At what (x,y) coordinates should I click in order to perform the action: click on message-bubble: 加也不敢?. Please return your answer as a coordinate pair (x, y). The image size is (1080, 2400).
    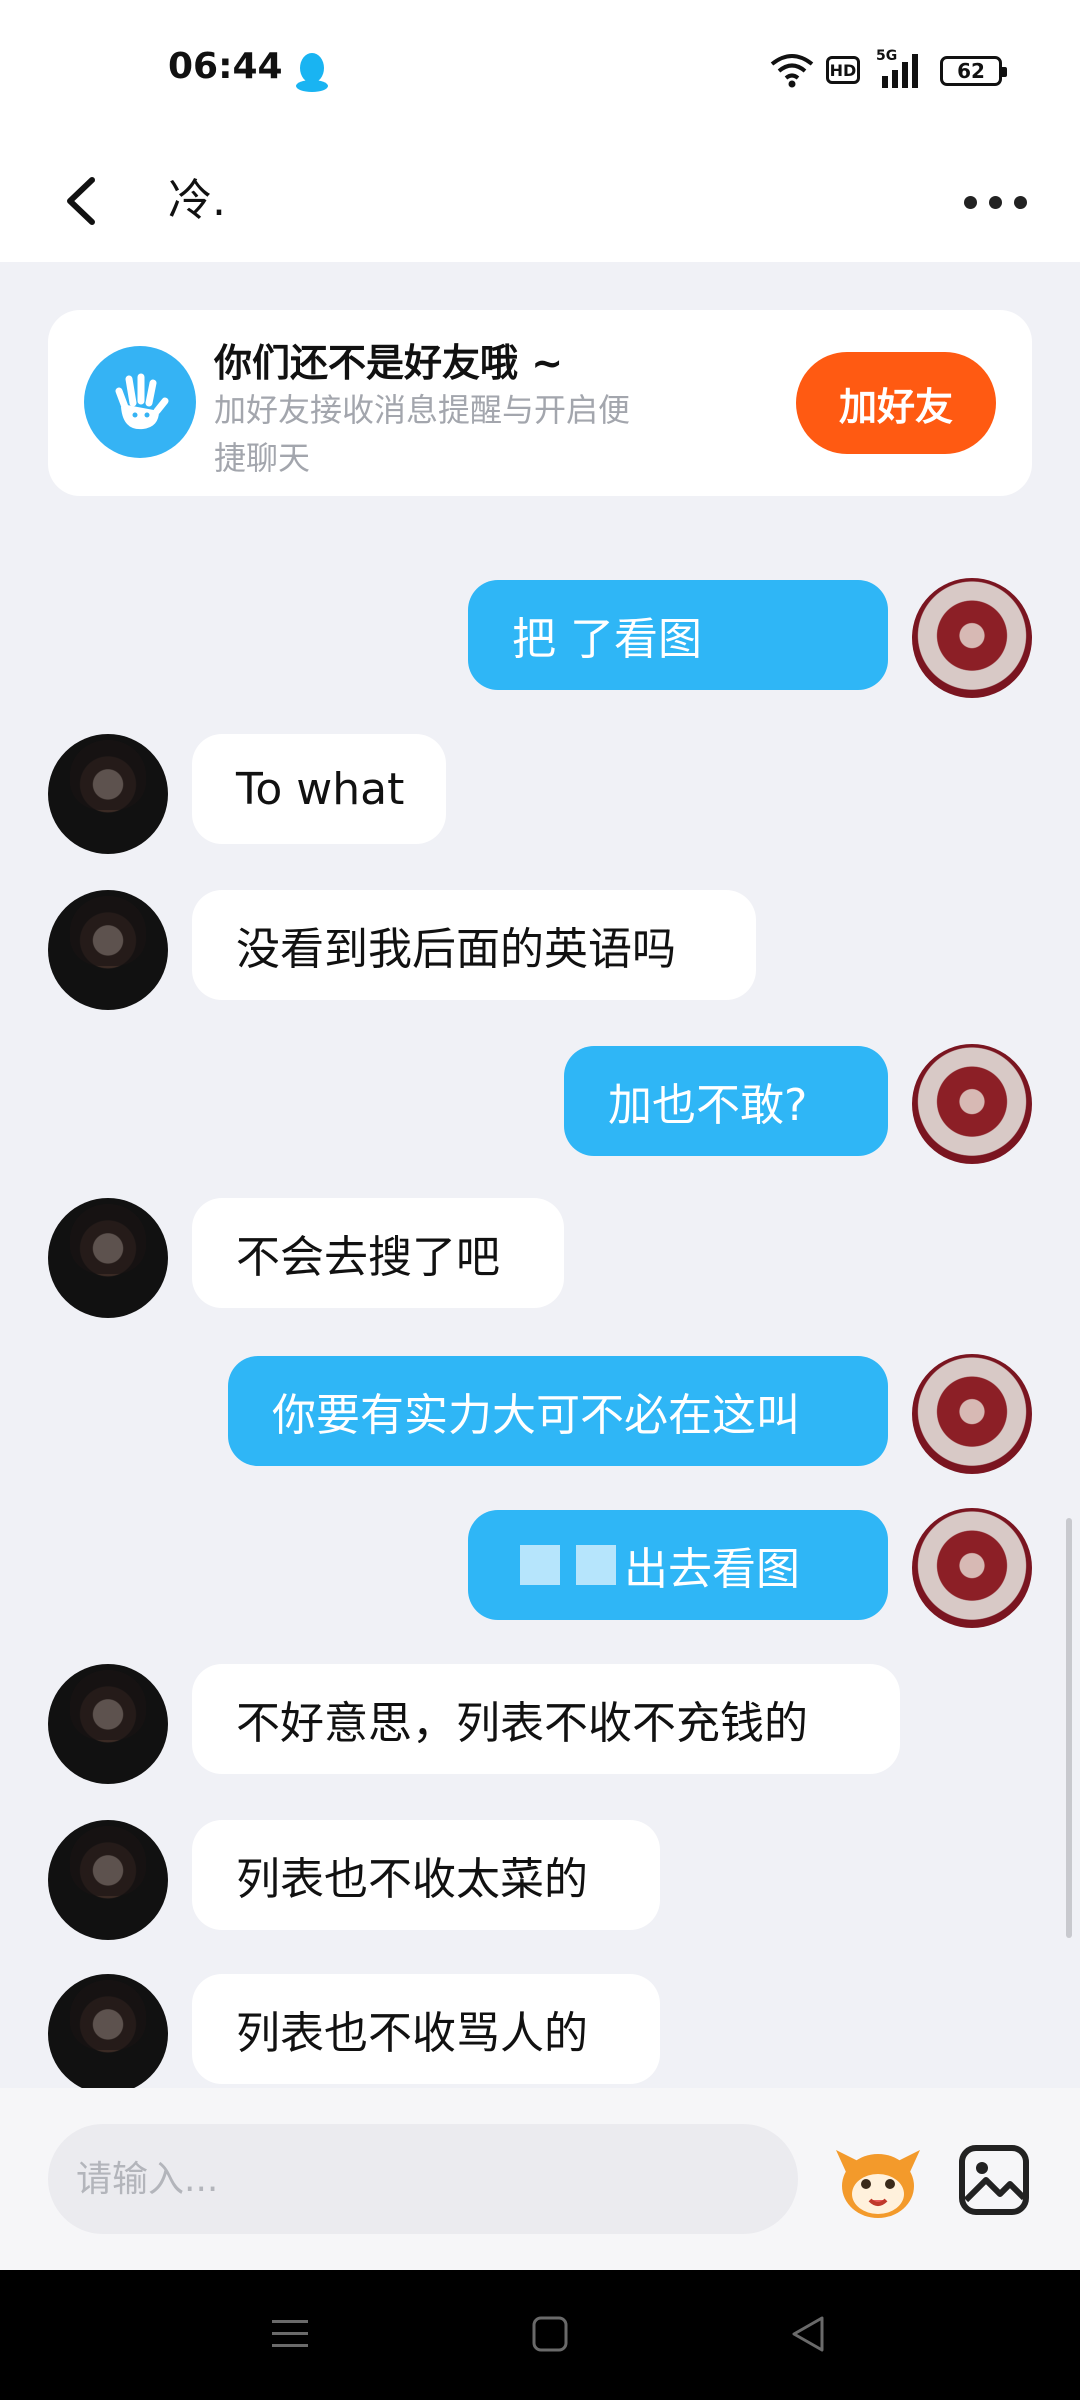
    Looking at the image, I should click on (726, 1101).